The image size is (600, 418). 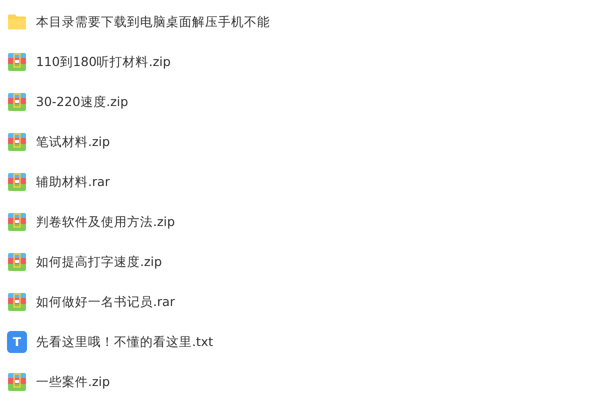 I want to click on file-name: 本目录需要下载到电脑桌面解压手机不能, so click(x=153, y=22).